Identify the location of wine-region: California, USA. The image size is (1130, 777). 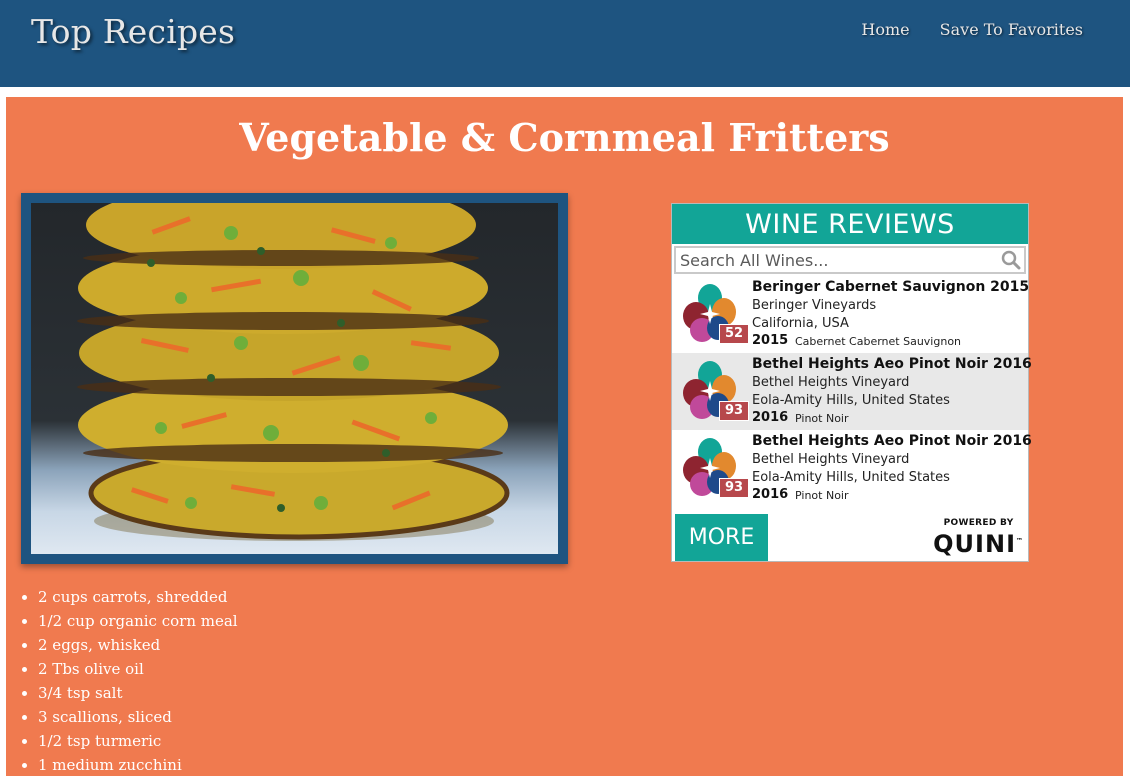
(800, 323).